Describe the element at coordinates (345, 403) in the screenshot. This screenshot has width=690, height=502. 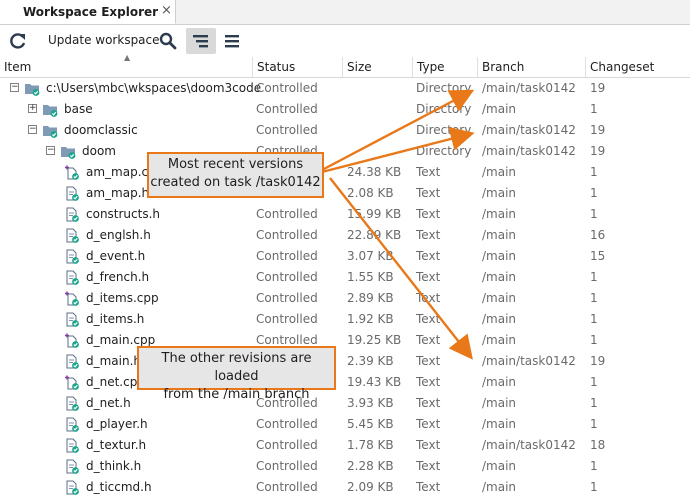
I see `table-row: d_net.hControlled3.93 KBText/main1` at that location.